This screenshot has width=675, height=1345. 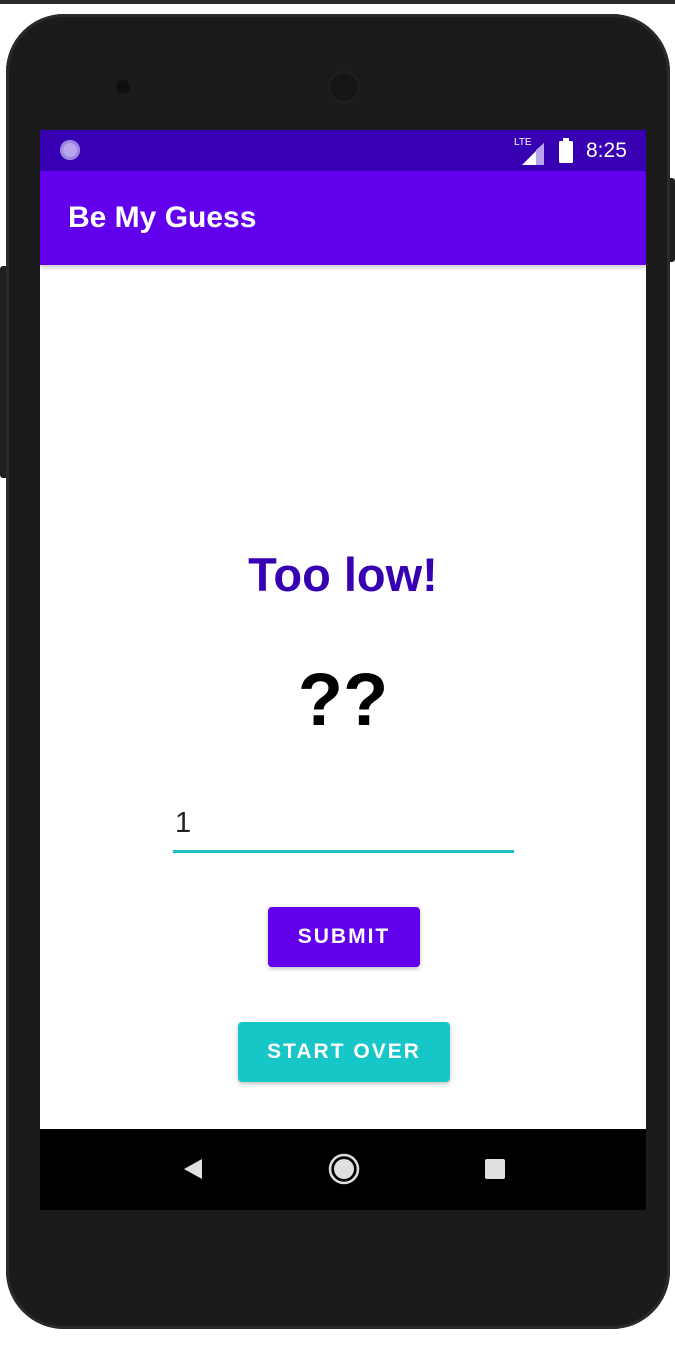 What do you see at coordinates (344, 87) in the screenshot?
I see `earpiece-speaker` at bounding box center [344, 87].